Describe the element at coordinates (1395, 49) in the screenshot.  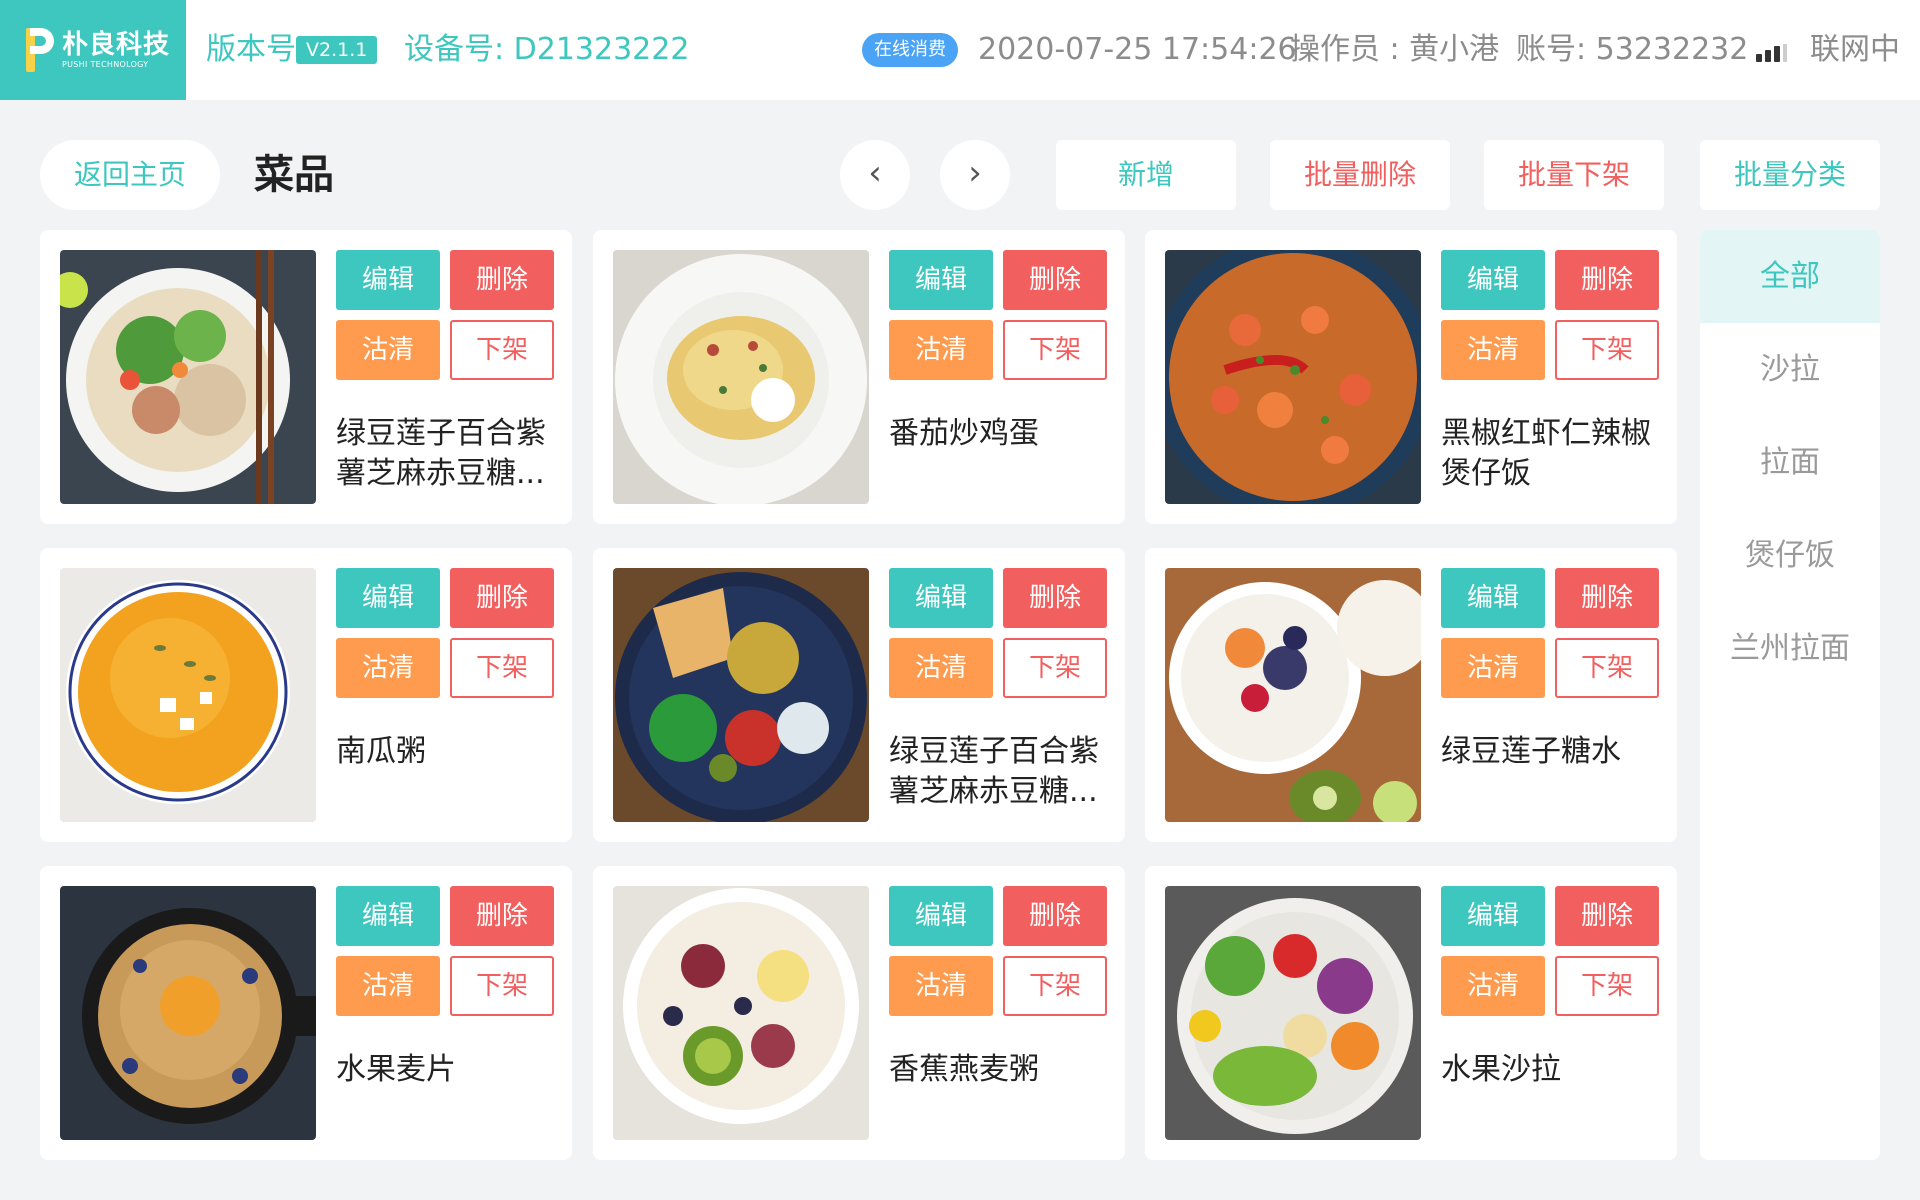
I see `operator: 操作员 : 黄小港` at that location.